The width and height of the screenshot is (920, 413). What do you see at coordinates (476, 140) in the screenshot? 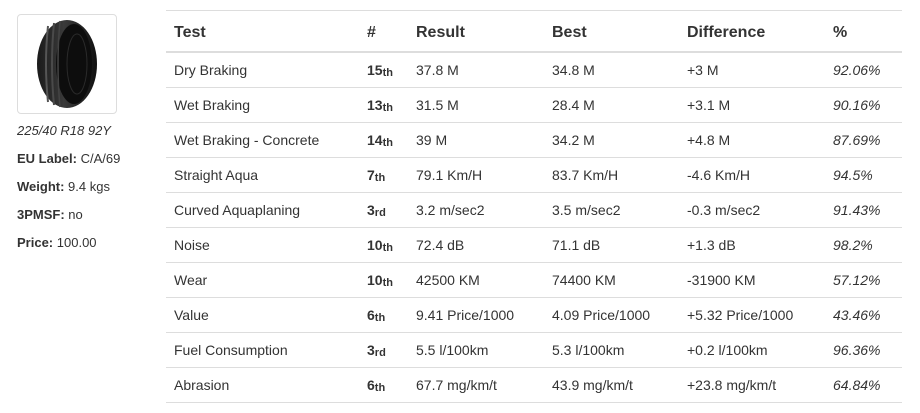
I see `cell-result: 39 M` at bounding box center [476, 140].